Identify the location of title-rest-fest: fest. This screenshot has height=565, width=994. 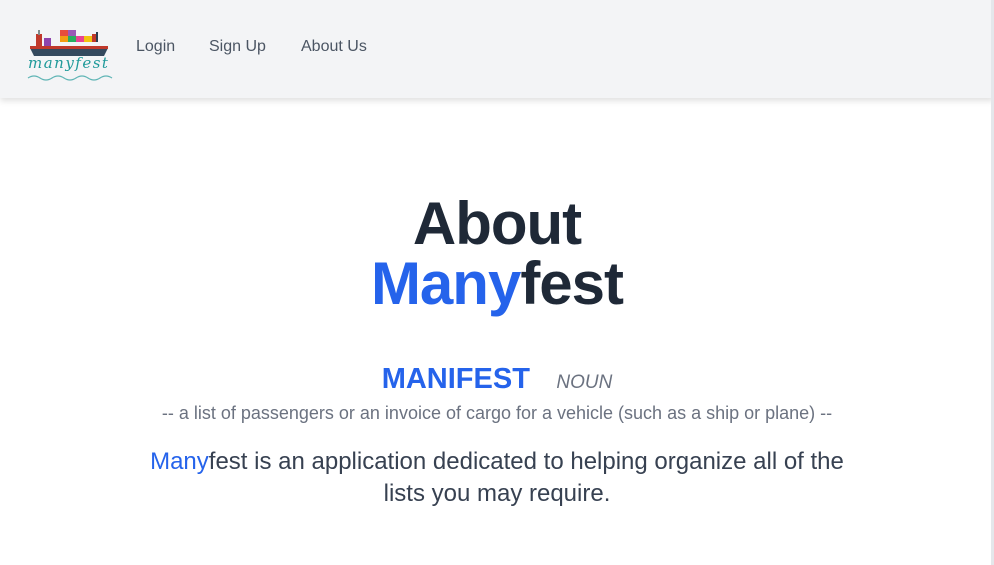
(572, 283).